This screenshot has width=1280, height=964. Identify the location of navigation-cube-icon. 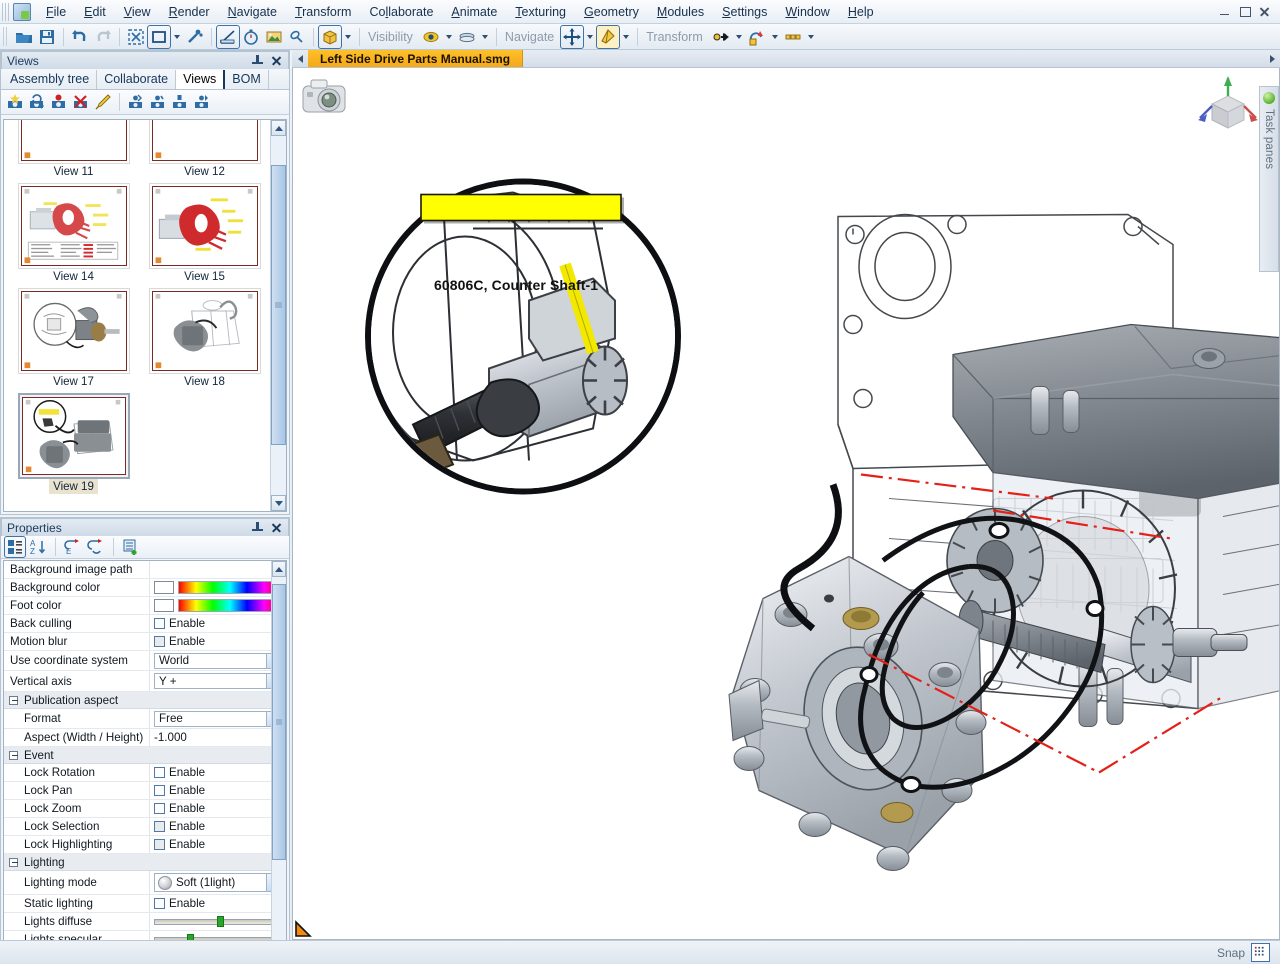
(1228, 105).